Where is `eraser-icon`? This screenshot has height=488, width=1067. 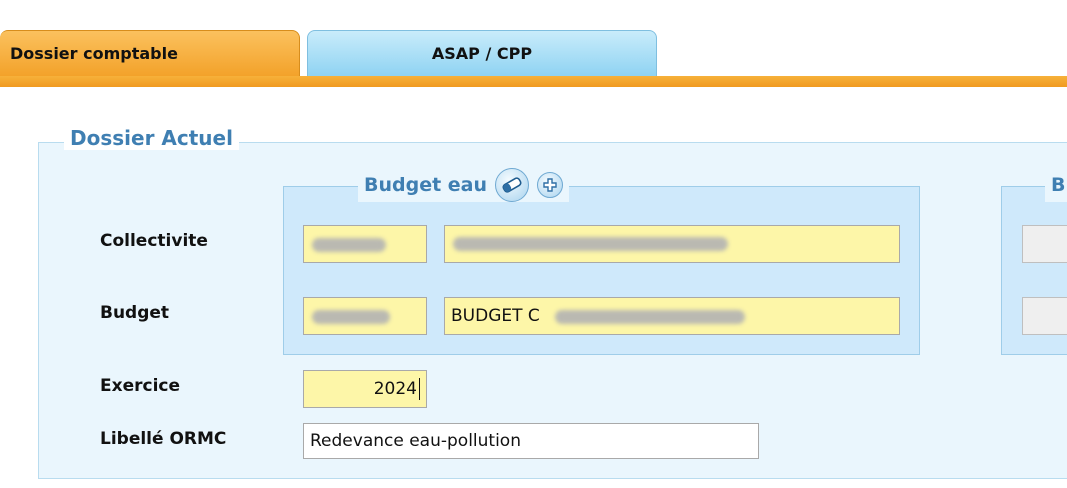 eraser-icon is located at coordinates (512, 185).